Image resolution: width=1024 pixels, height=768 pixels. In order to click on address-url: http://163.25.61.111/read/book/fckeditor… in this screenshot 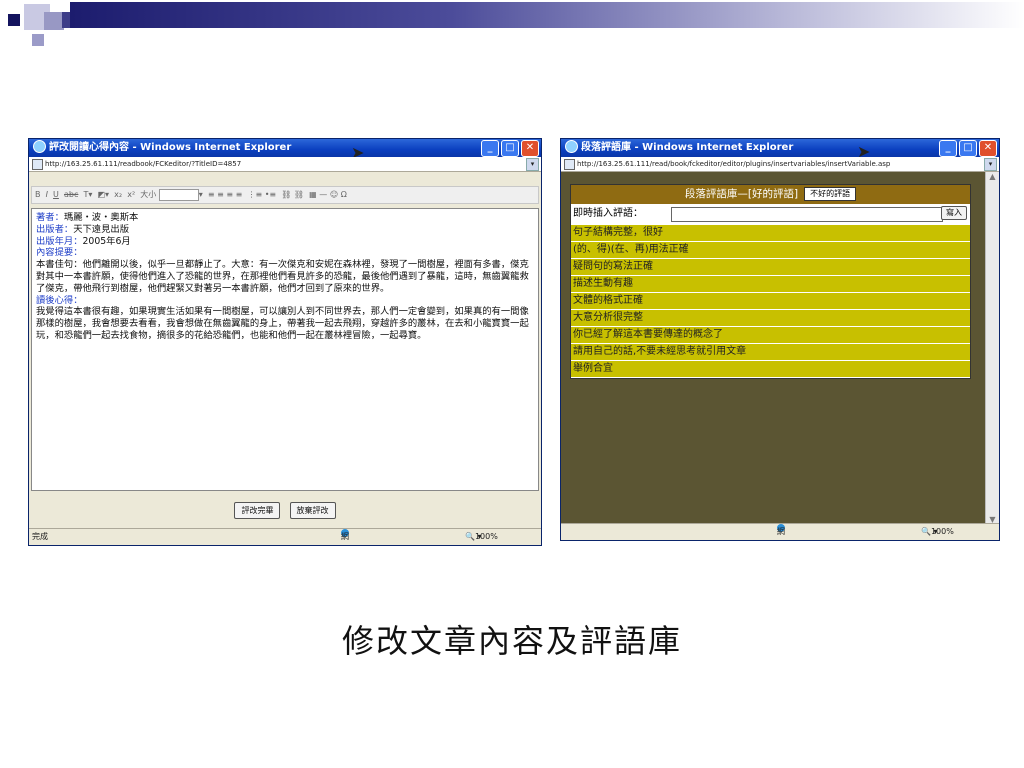, I will do `click(734, 164)`.